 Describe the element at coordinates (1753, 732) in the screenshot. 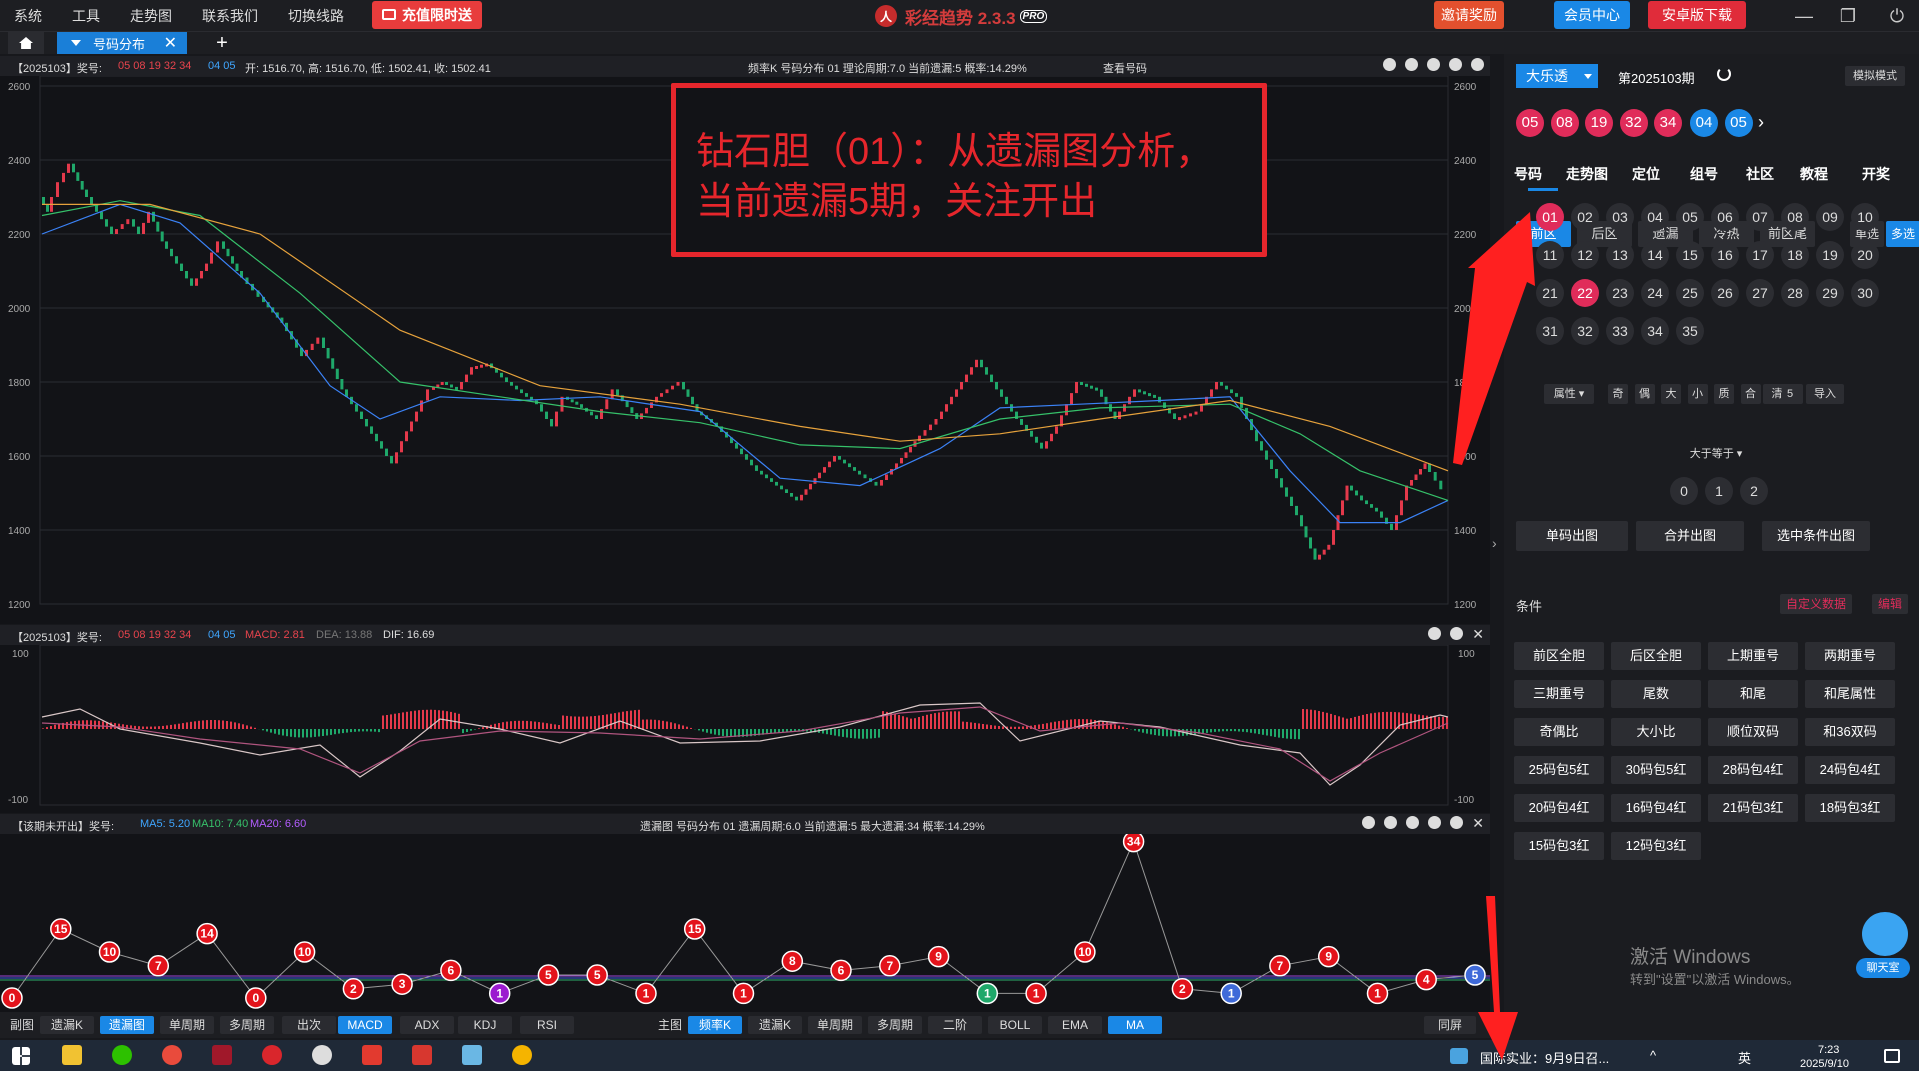

I see `condition-10: 顺位双码` at that location.